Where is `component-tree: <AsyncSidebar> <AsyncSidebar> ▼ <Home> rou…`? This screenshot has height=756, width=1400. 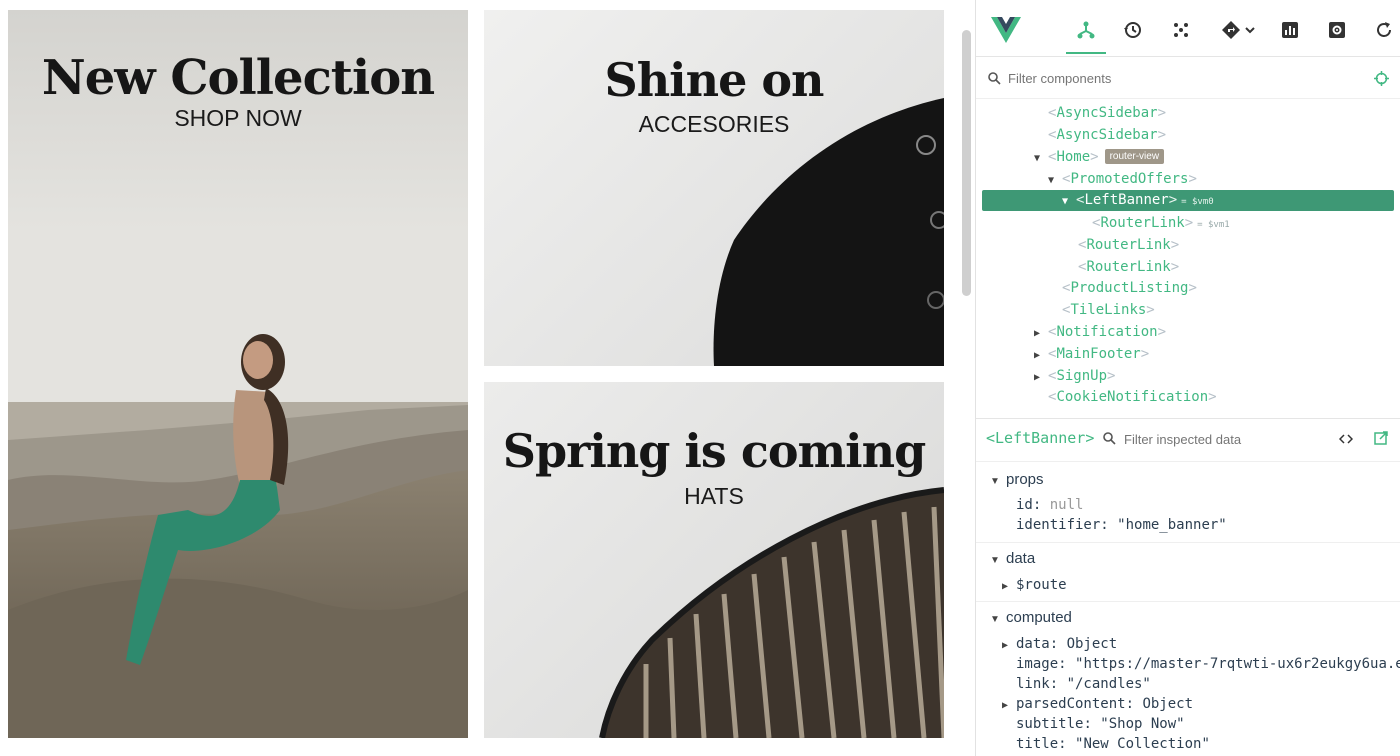 component-tree: <AsyncSidebar> <AsyncSidebar> ▼ <Home> rou… is located at coordinates (1188, 258).